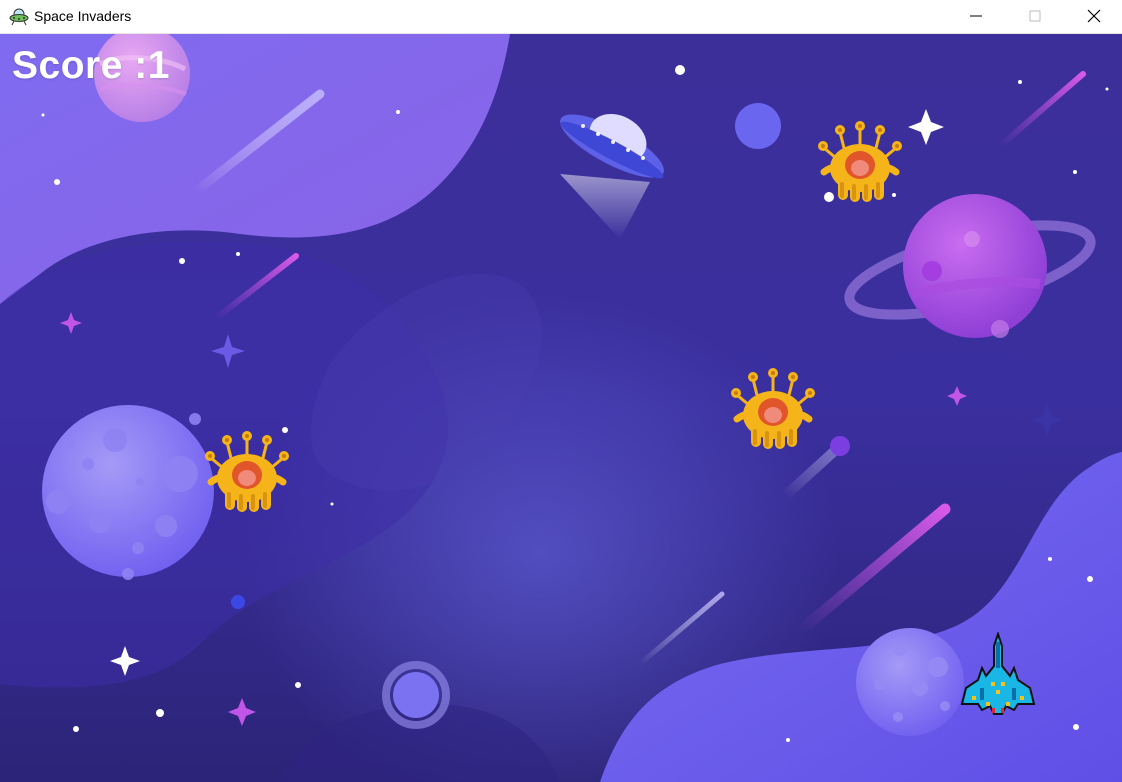  I want to click on maximize-icon, so click(1035, 16).